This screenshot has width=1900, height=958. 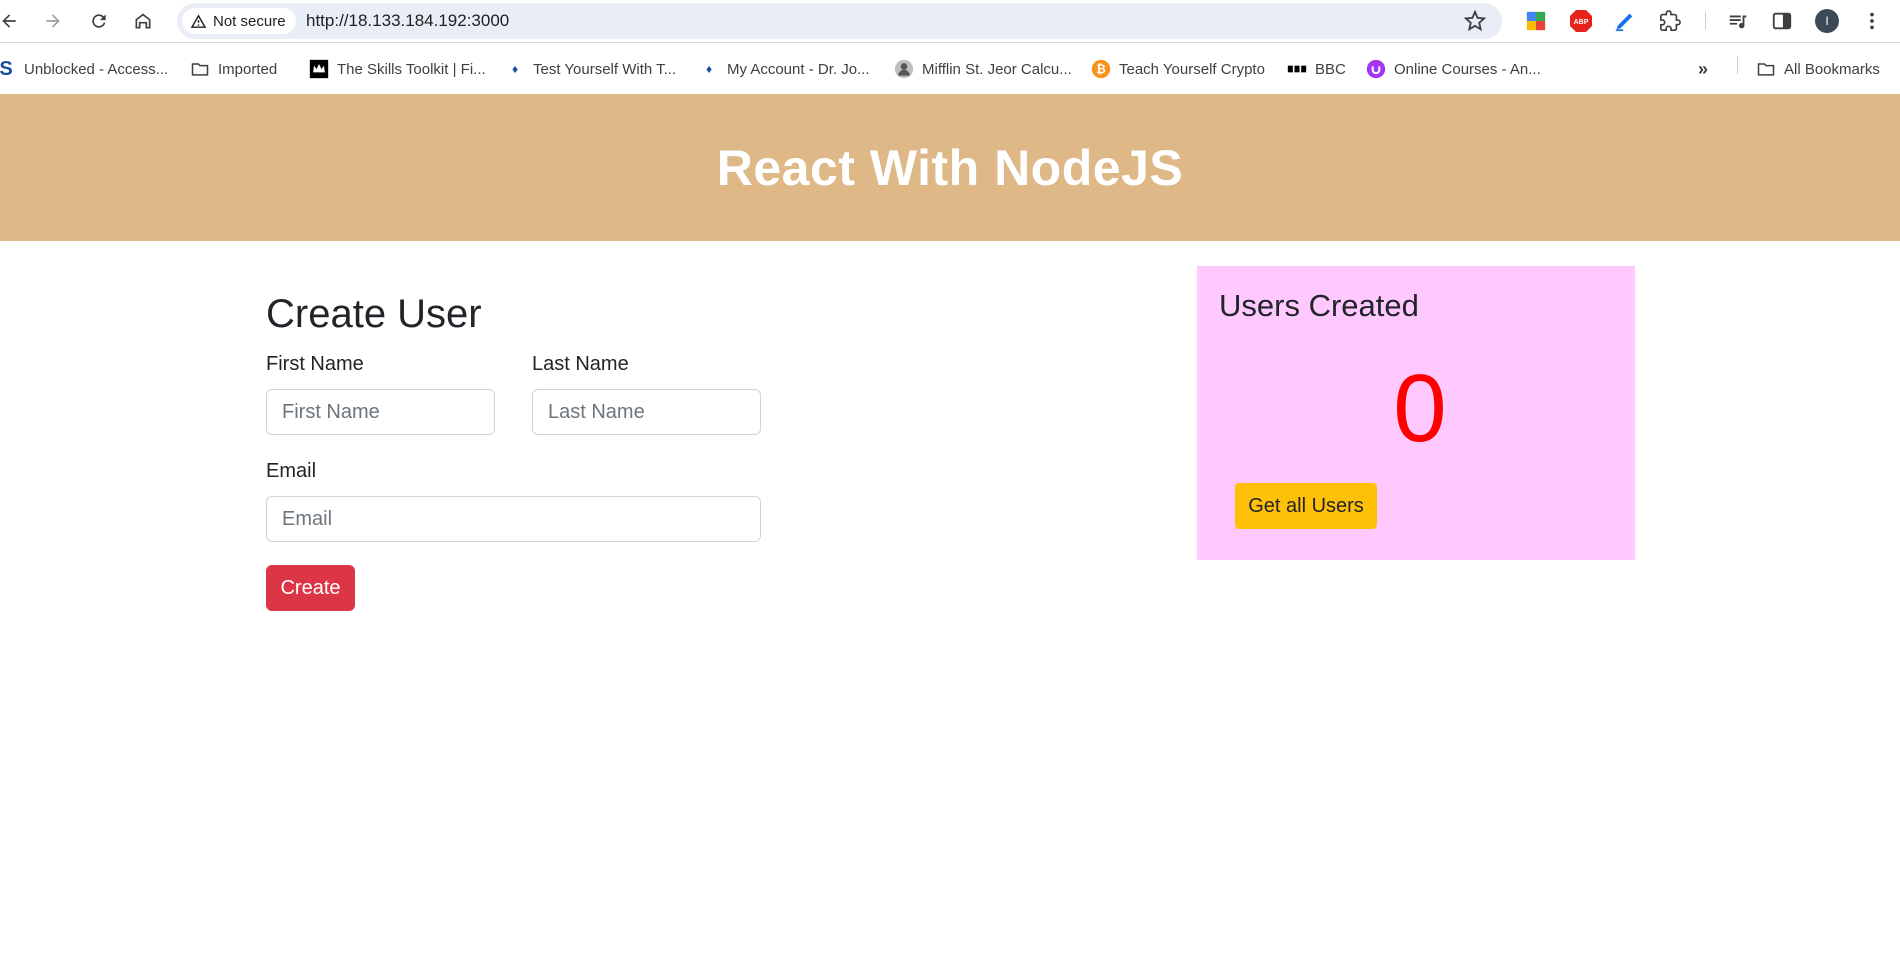 I want to click on star-icon, so click(x=1475, y=21).